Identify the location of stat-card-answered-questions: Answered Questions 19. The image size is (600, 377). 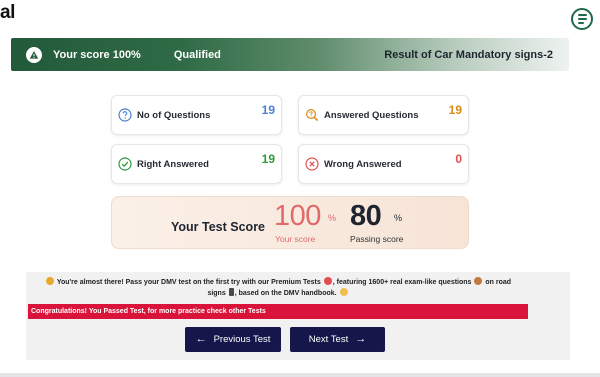
(383, 115).